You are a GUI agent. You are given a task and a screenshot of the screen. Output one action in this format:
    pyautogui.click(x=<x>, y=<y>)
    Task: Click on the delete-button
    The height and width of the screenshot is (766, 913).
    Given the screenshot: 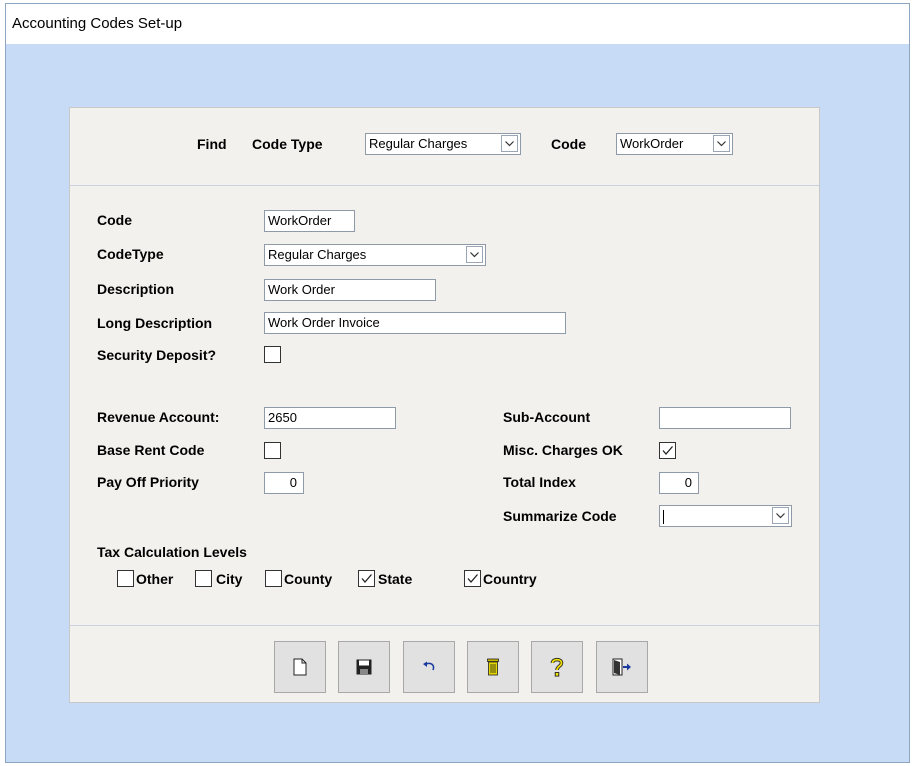 What is the action you would take?
    pyautogui.click(x=493, y=667)
    